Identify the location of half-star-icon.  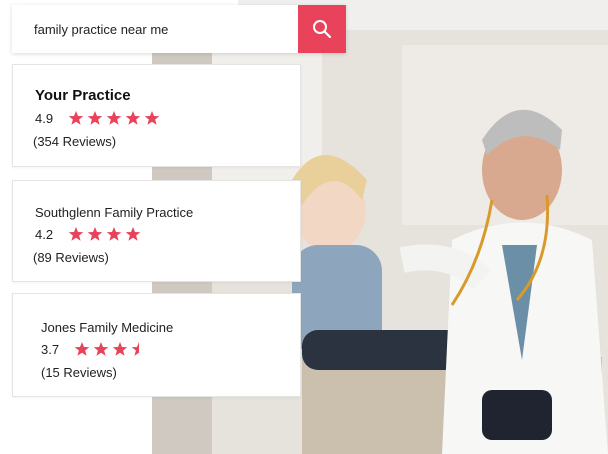
(135, 349).